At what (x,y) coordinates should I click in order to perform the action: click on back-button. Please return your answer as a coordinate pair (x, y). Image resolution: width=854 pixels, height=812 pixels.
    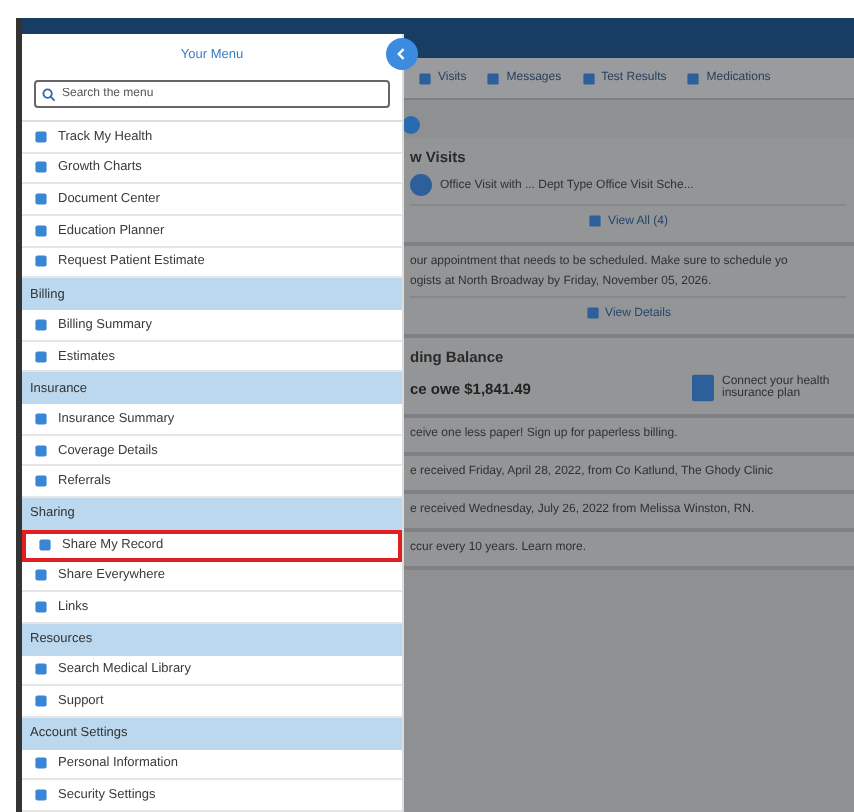
    Looking at the image, I should click on (402, 54).